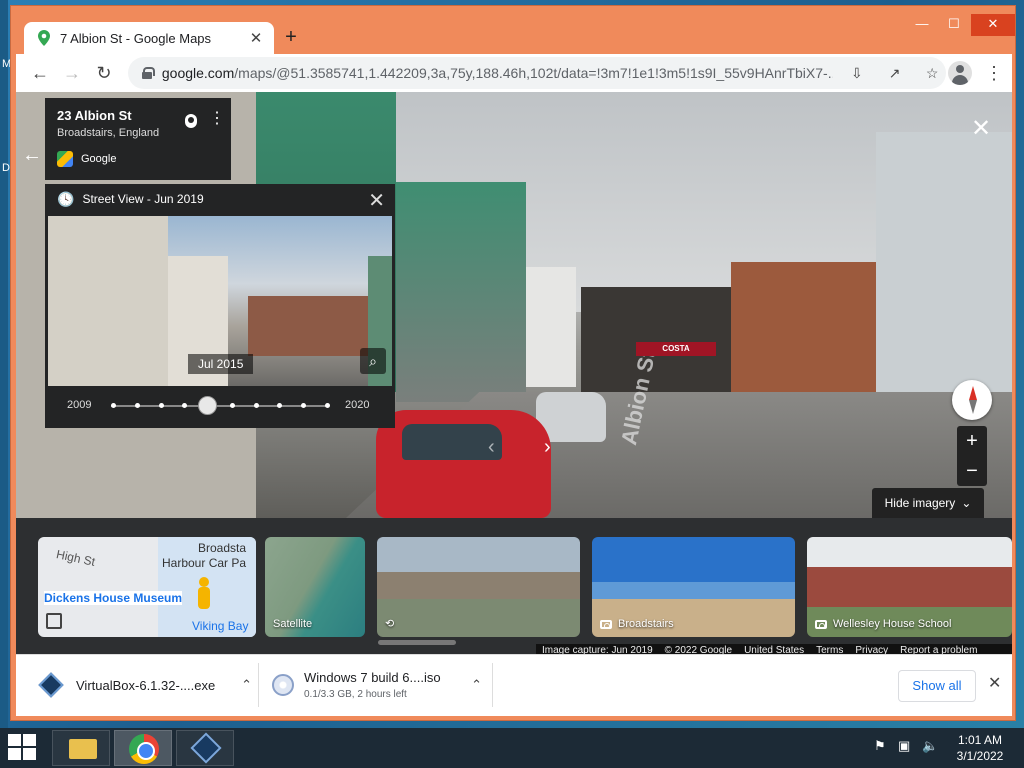 The image size is (1024, 768). Describe the element at coordinates (220, 301) in the screenshot. I see `time-travel-preview: Jul 2015 ⌕` at that location.